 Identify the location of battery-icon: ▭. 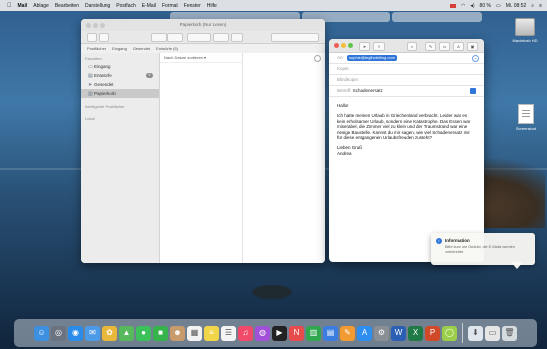
(498, 6).